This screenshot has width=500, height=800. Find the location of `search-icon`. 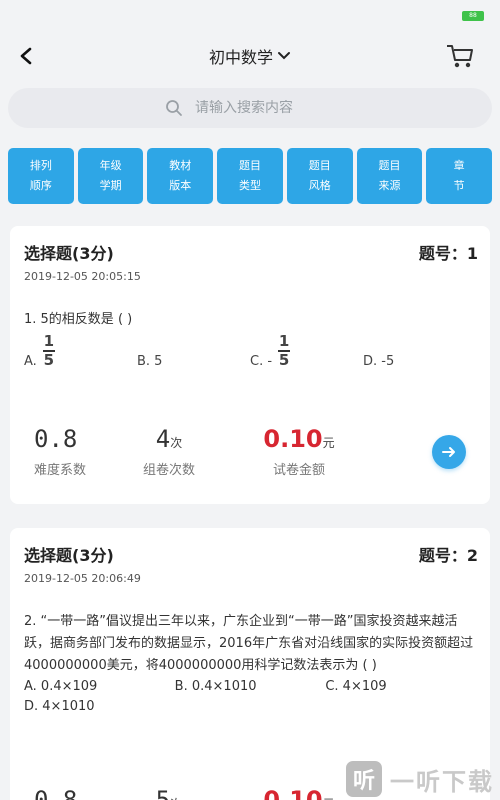

search-icon is located at coordinates (174, 108).